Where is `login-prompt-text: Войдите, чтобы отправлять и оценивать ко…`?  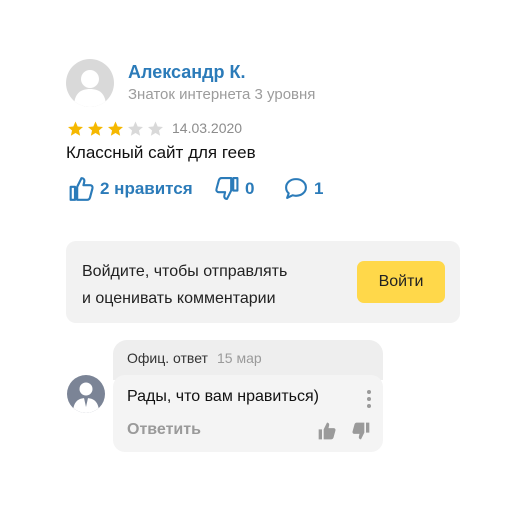
login-prompt-text: Войдите, чтобы отправлять и оценивать ко… is located at coordinates (212, 285).